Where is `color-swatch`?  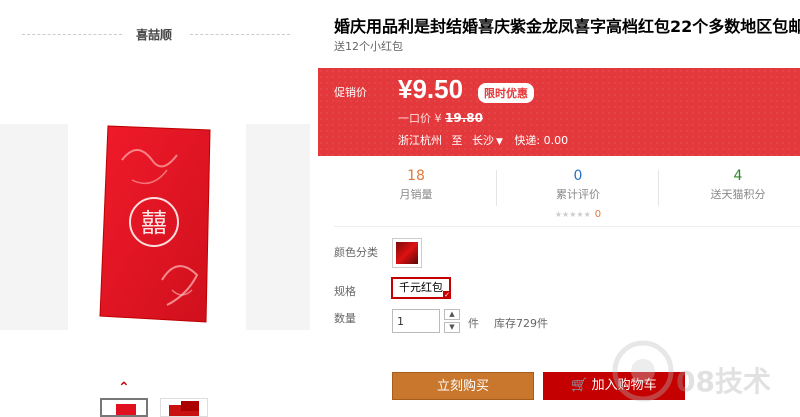 color-swatch is located at coordinates (407, 253).